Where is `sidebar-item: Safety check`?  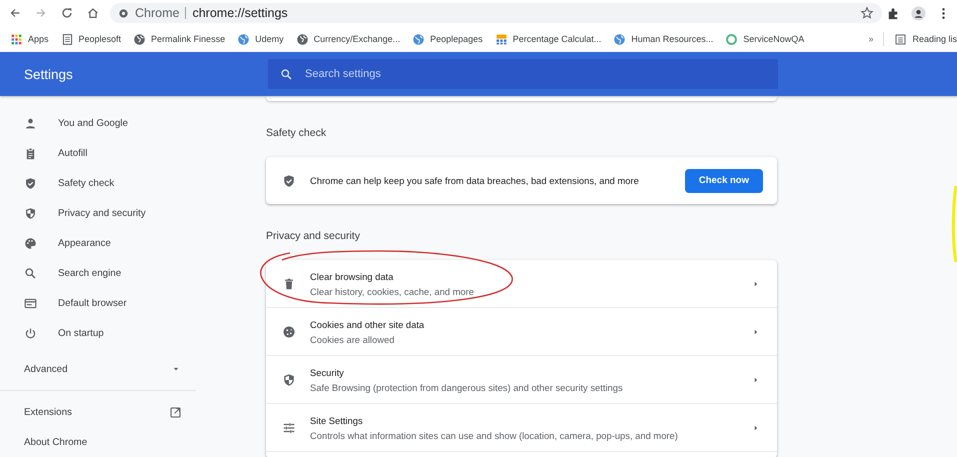 sidebar-item: Safety check is located at coordinates (98, 183).